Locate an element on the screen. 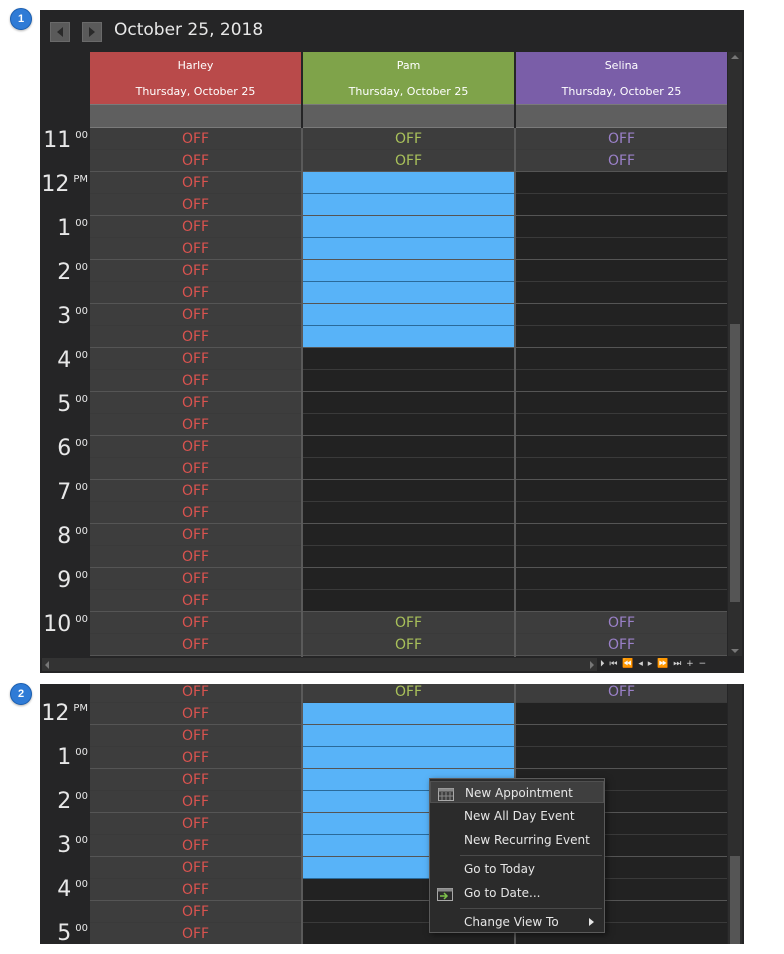 Image resolution: width=784 pixels, height=954 pixels. scrollbar-thumb is located at coordinates (735, 463).